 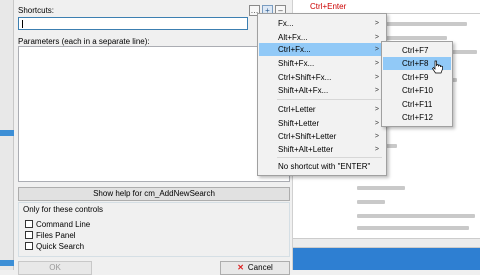 What do you see at coordinates (240, 267) in the screenshot?
I see `close-icon: ✕` at bounding box center [240, 267].